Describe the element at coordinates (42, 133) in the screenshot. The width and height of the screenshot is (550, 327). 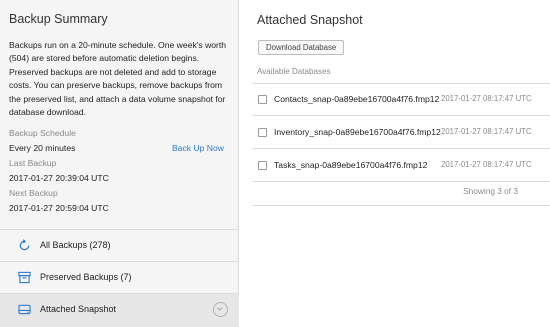
I see `schedule-label: Backup Schedule` at that location.